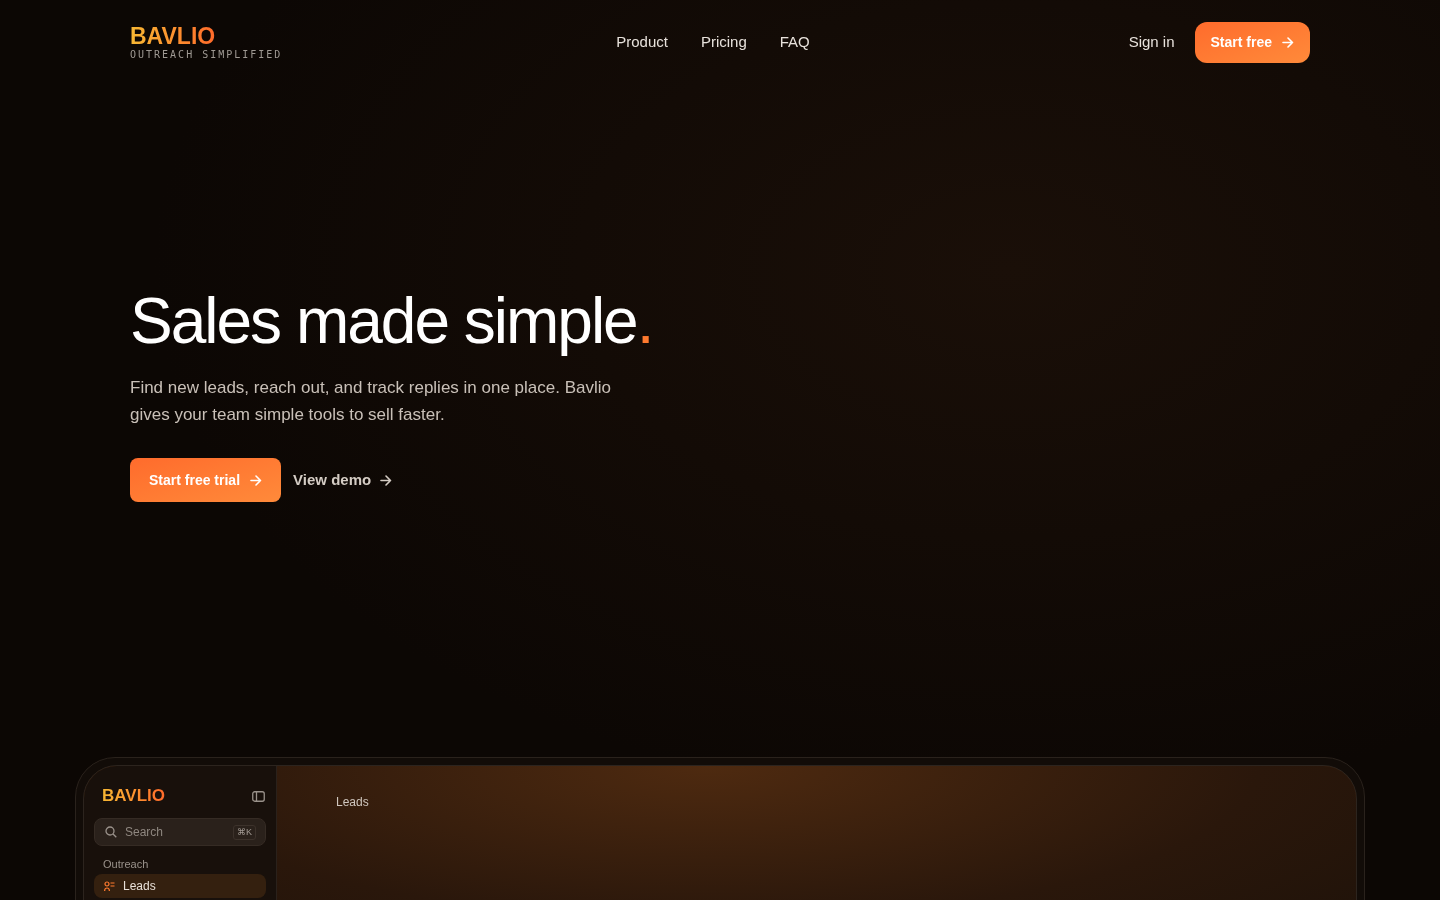 The image size is (1440, 900). I want to click on hero-description: Find new leads, reach out, and track replies in one place. Bavlio gives your team simple tools to sell faster., so click(371, 401).